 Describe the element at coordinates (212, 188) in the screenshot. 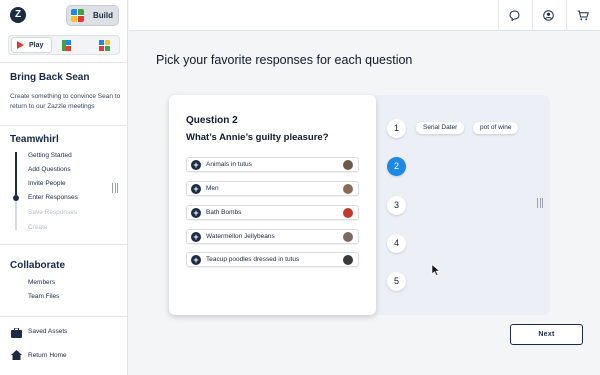

I see `response-text: Men` at that location.